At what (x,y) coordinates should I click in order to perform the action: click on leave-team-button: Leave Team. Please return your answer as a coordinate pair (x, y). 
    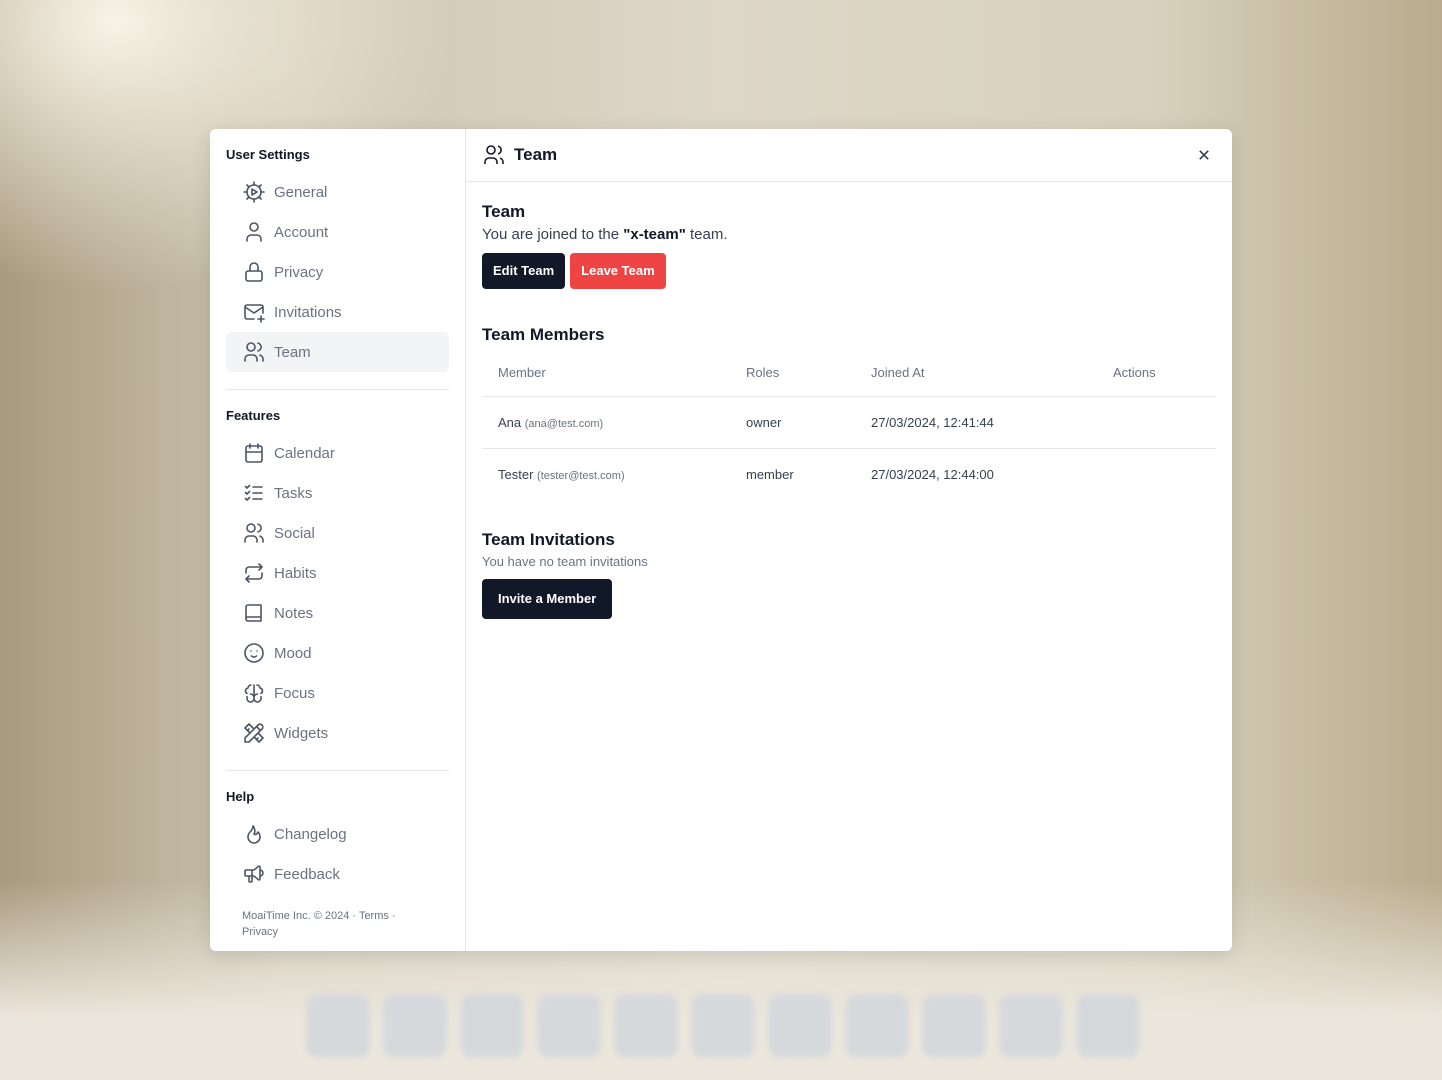
    Looking at the image, I should click on (618, 271).